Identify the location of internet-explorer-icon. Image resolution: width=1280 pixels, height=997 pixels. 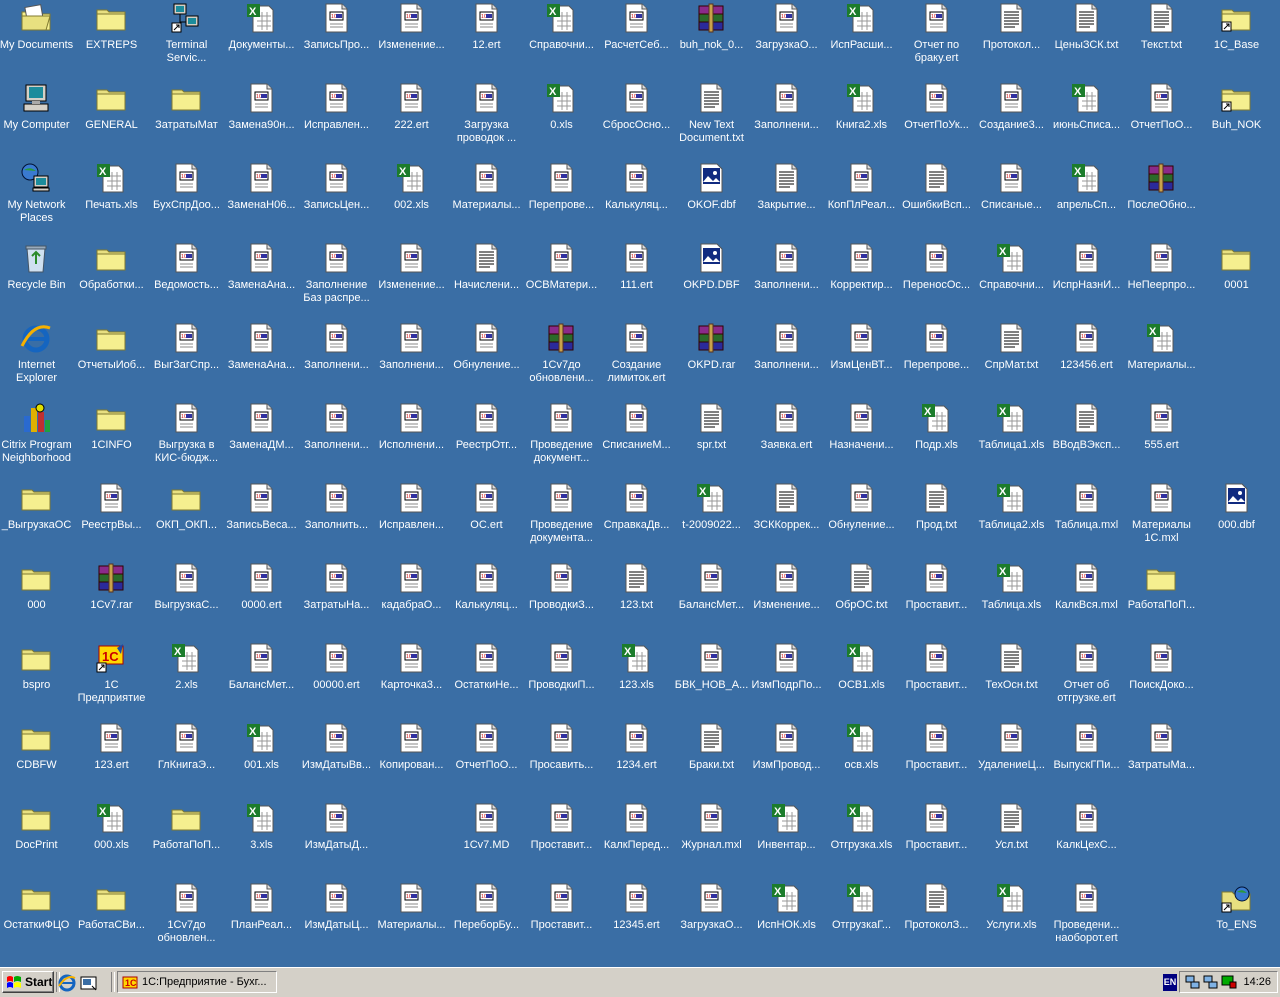
(67, 983).